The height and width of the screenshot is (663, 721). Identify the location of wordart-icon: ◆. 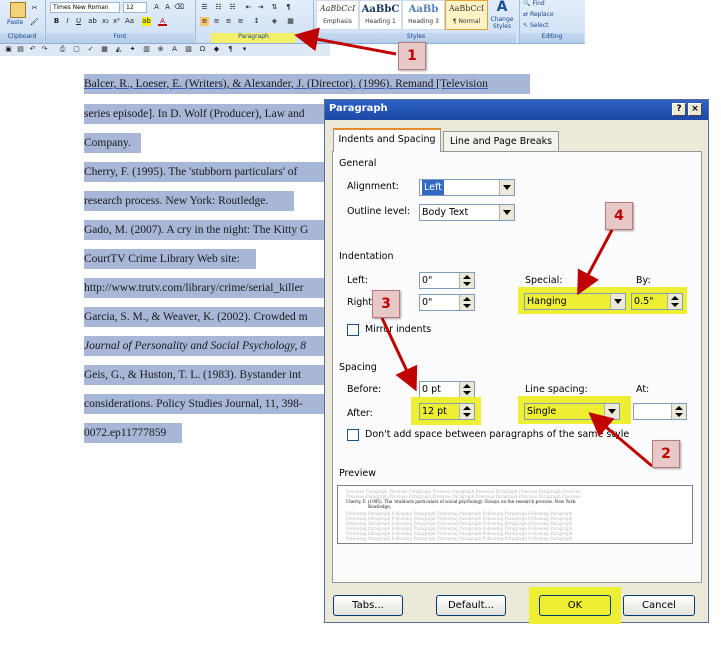
(216, 49).